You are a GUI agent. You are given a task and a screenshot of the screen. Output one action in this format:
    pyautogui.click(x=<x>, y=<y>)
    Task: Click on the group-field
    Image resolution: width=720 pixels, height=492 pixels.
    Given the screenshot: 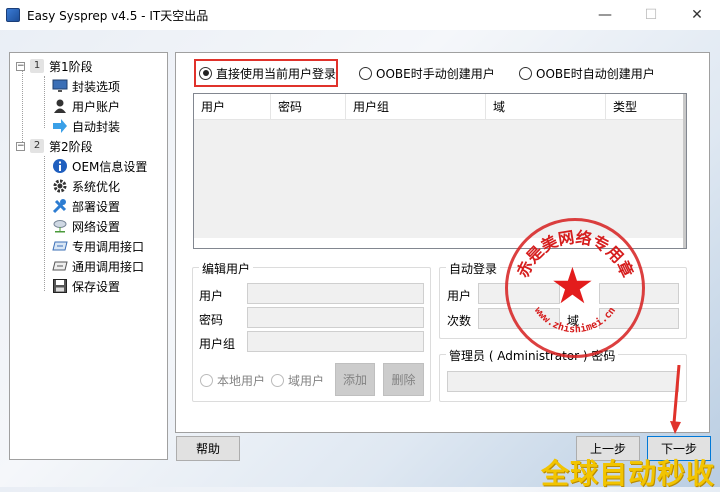 What is the action you would take?
    pyautogui.click(x=335, y=341)
    